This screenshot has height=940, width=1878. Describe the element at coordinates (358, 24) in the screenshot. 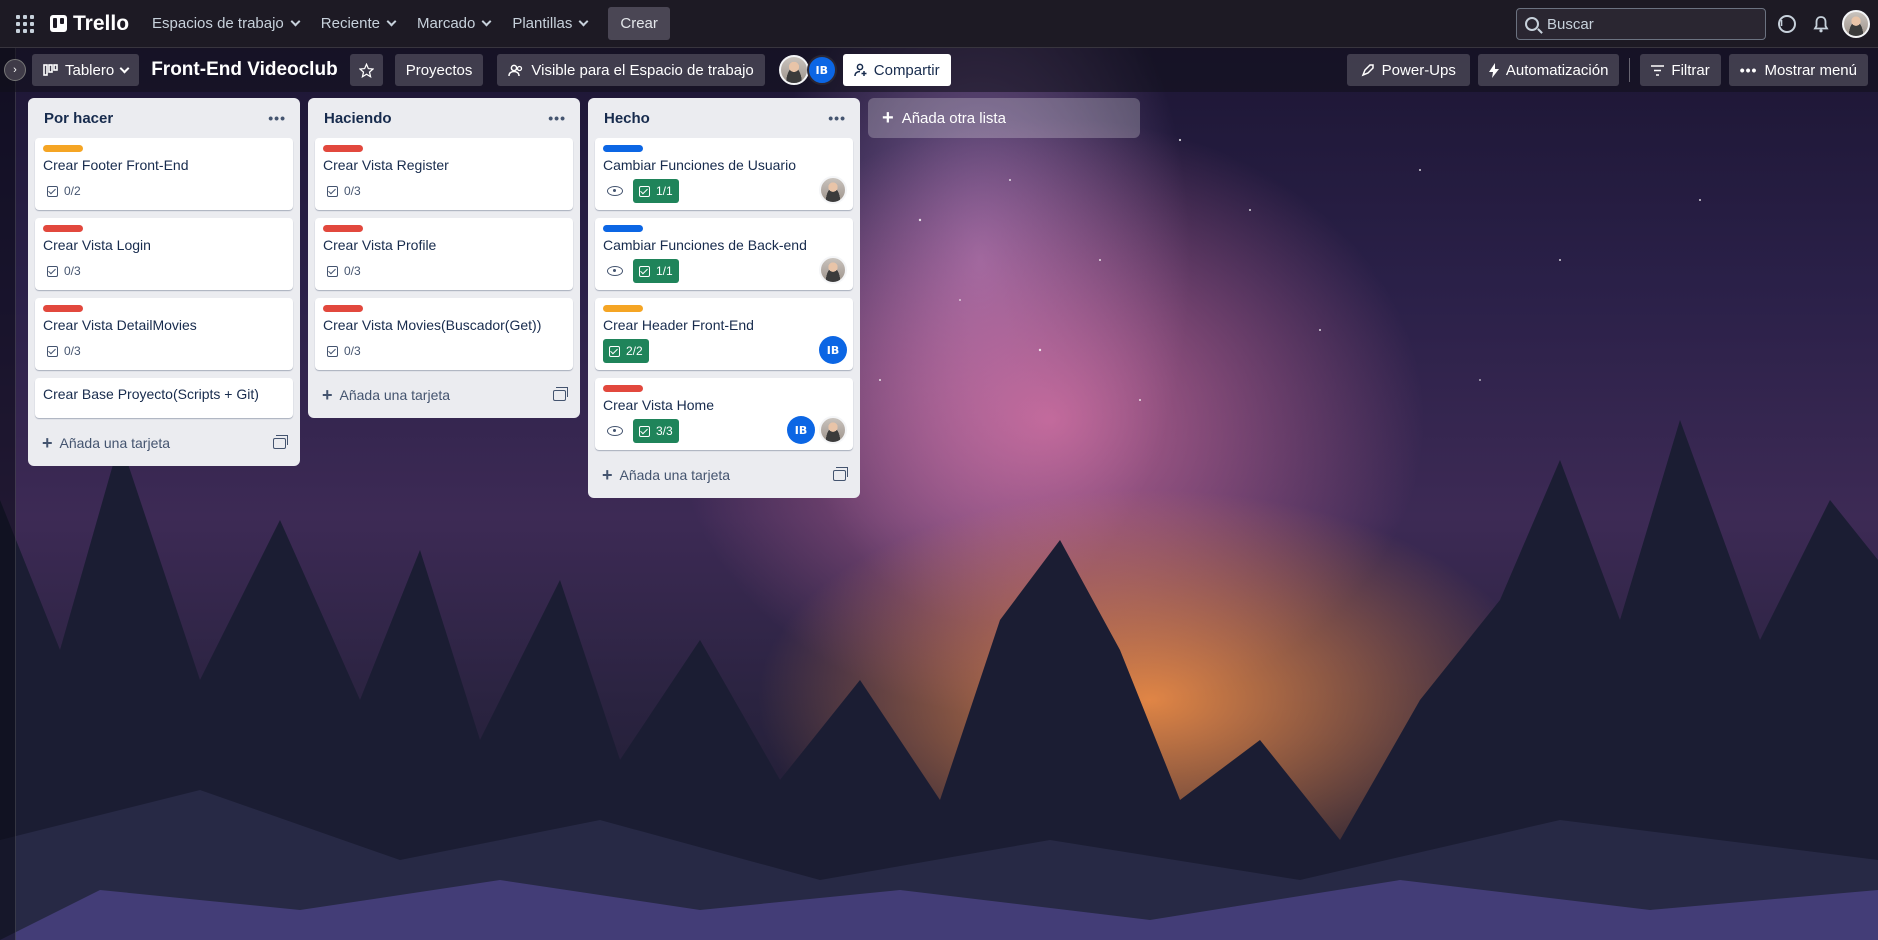

I see `menu-recent: Reciente` at that location.